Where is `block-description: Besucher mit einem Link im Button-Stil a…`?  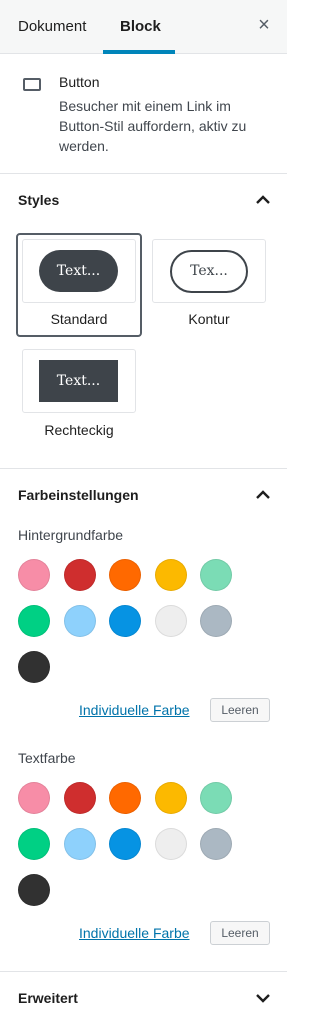 block-description: Besucher mit einem Link im Button-Stil a… is located at coordinates (153, 126).